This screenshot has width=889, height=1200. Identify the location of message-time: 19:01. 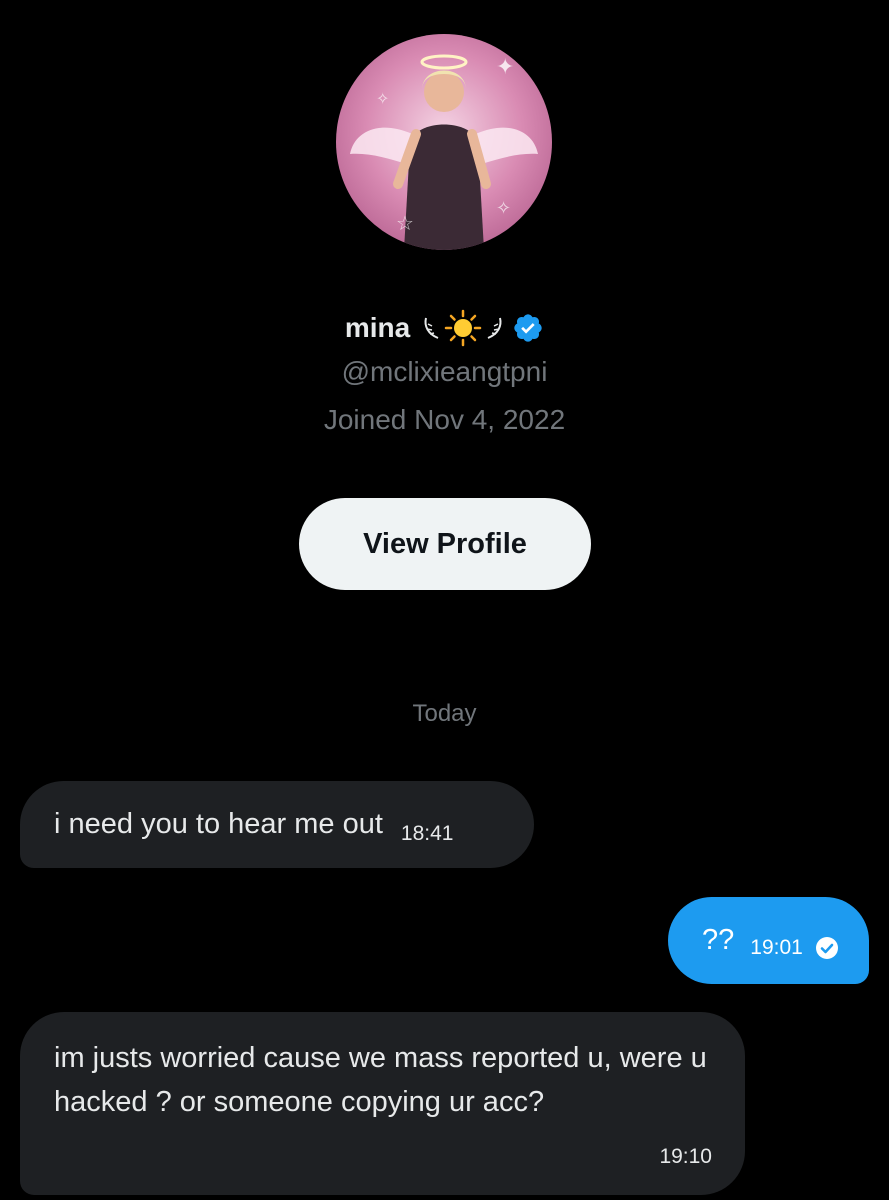
(776, 947).